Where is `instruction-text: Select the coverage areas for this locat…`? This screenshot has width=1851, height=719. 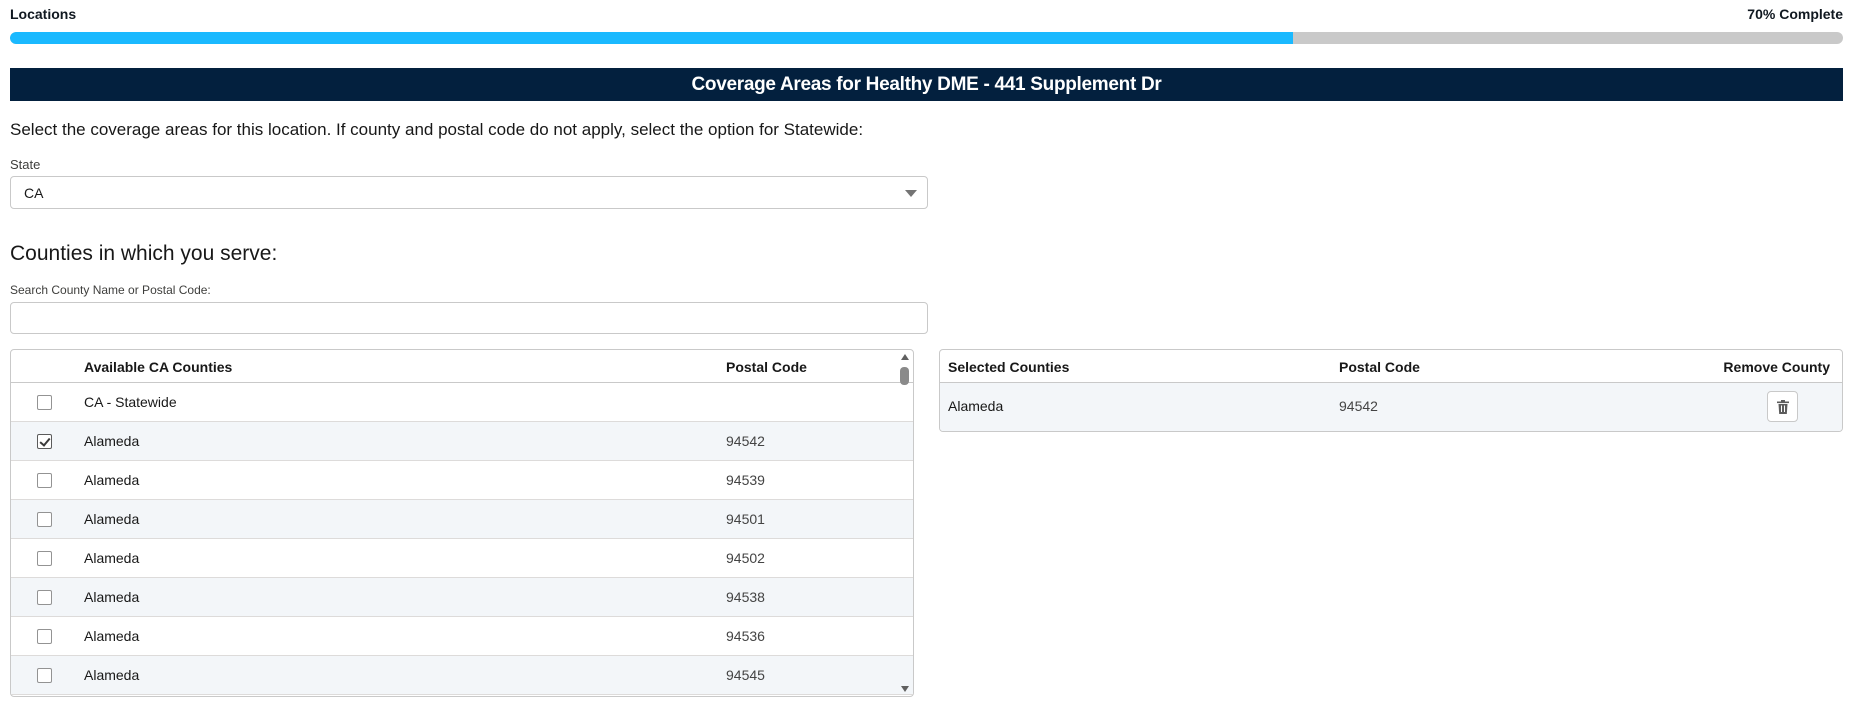 instruction-text: Select the coverage areas for this locat… is located at coordinates (437, 129).